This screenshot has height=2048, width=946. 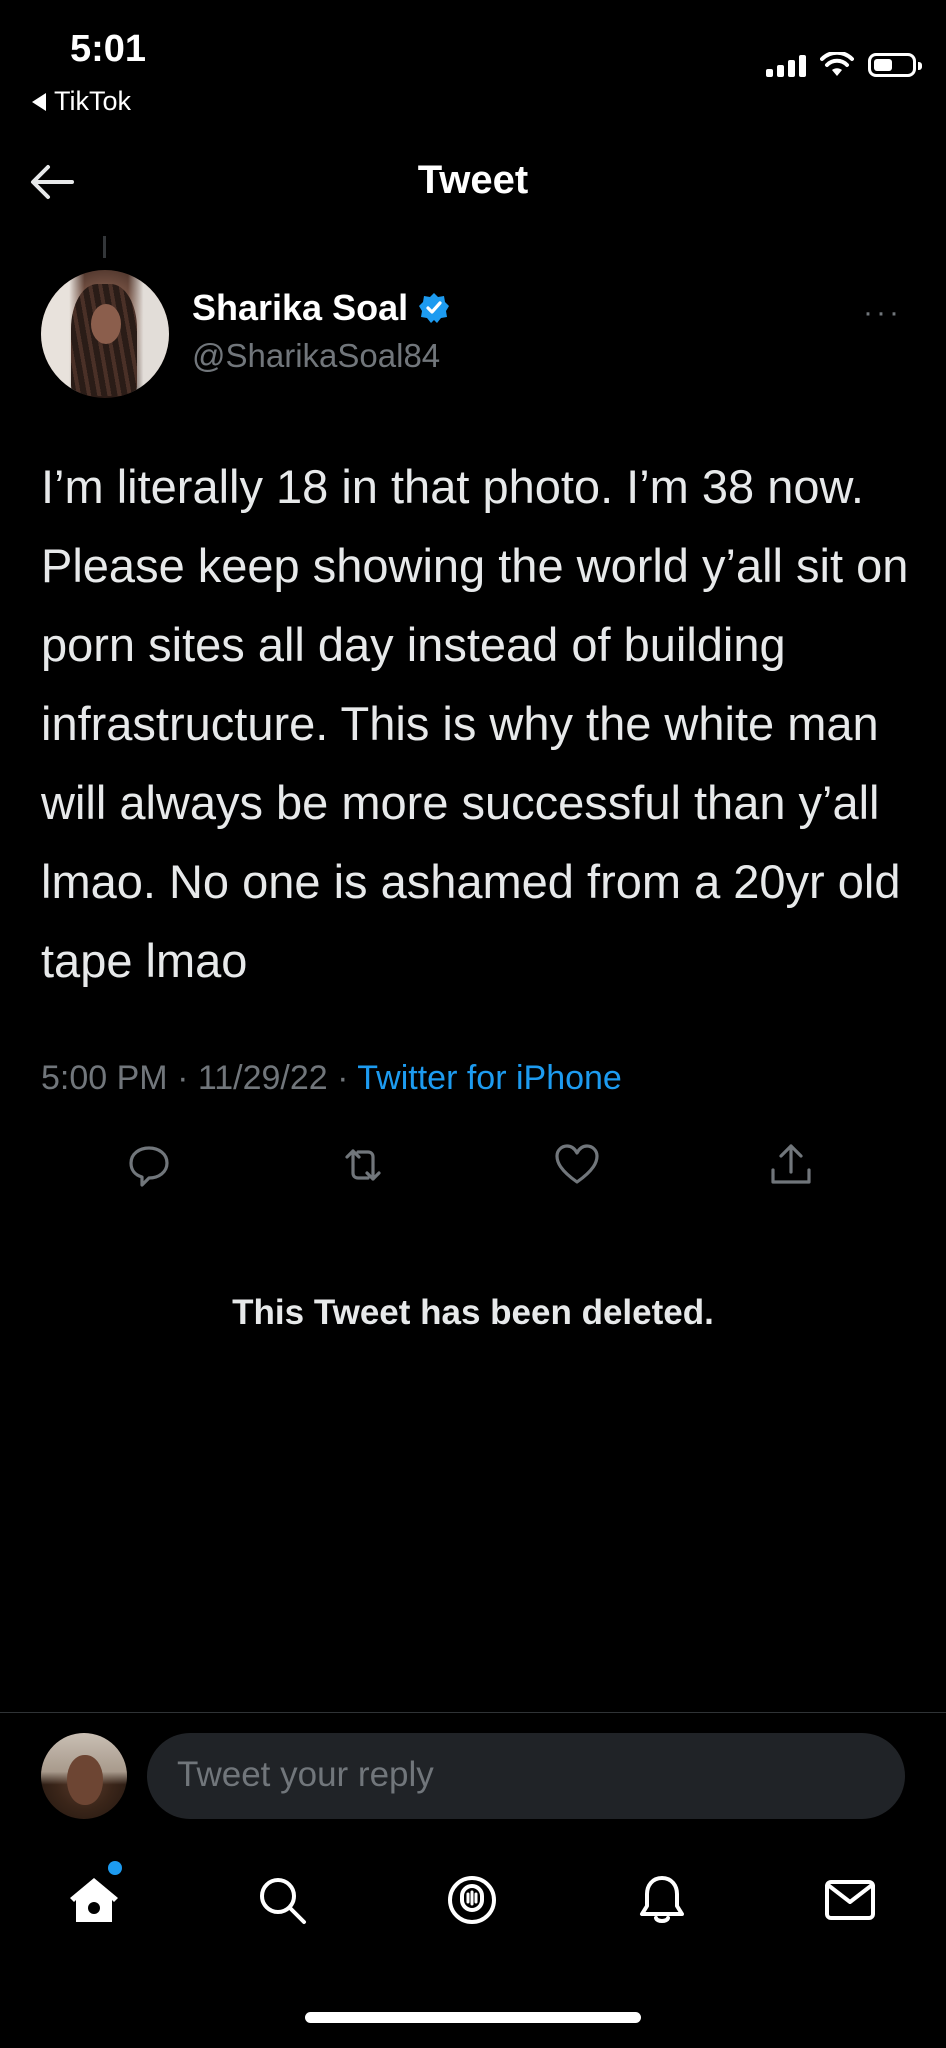 I want to click on like-icon, so click(x=577, y=1165).